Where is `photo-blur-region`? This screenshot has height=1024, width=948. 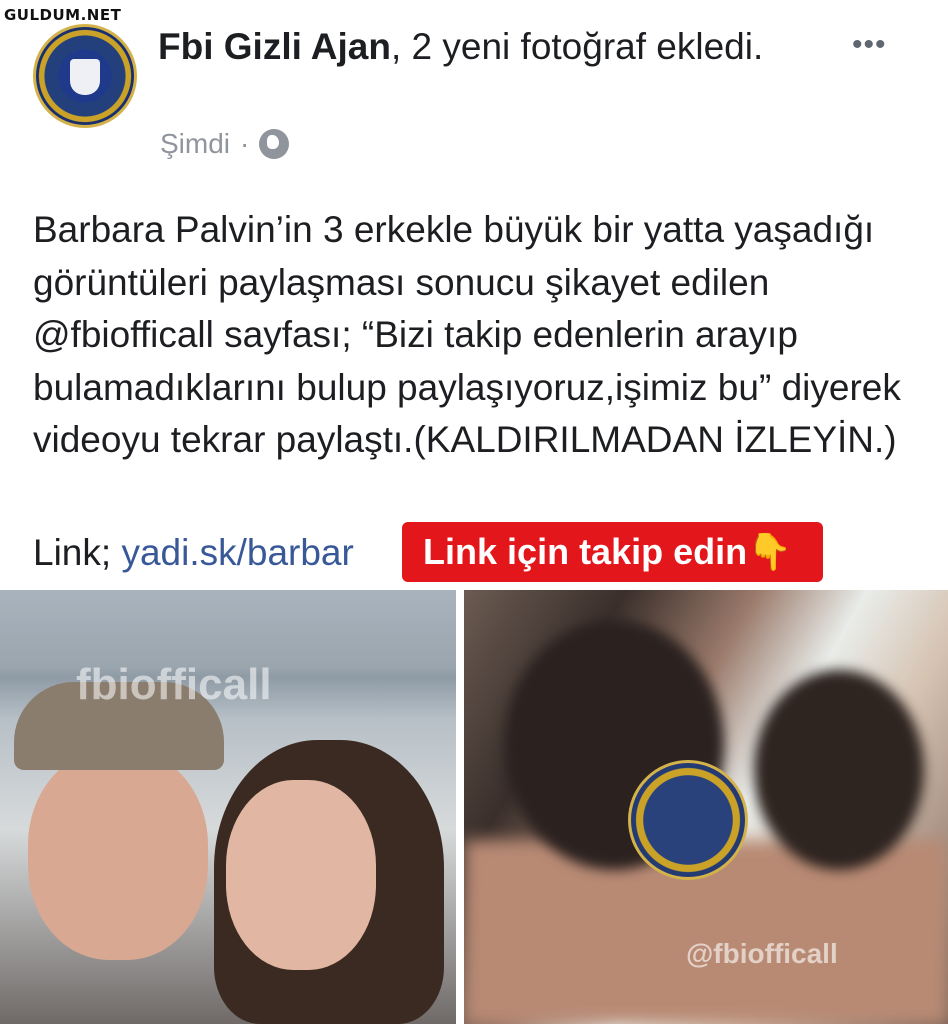 photo-blur-region is located at coordinates (839, 770).